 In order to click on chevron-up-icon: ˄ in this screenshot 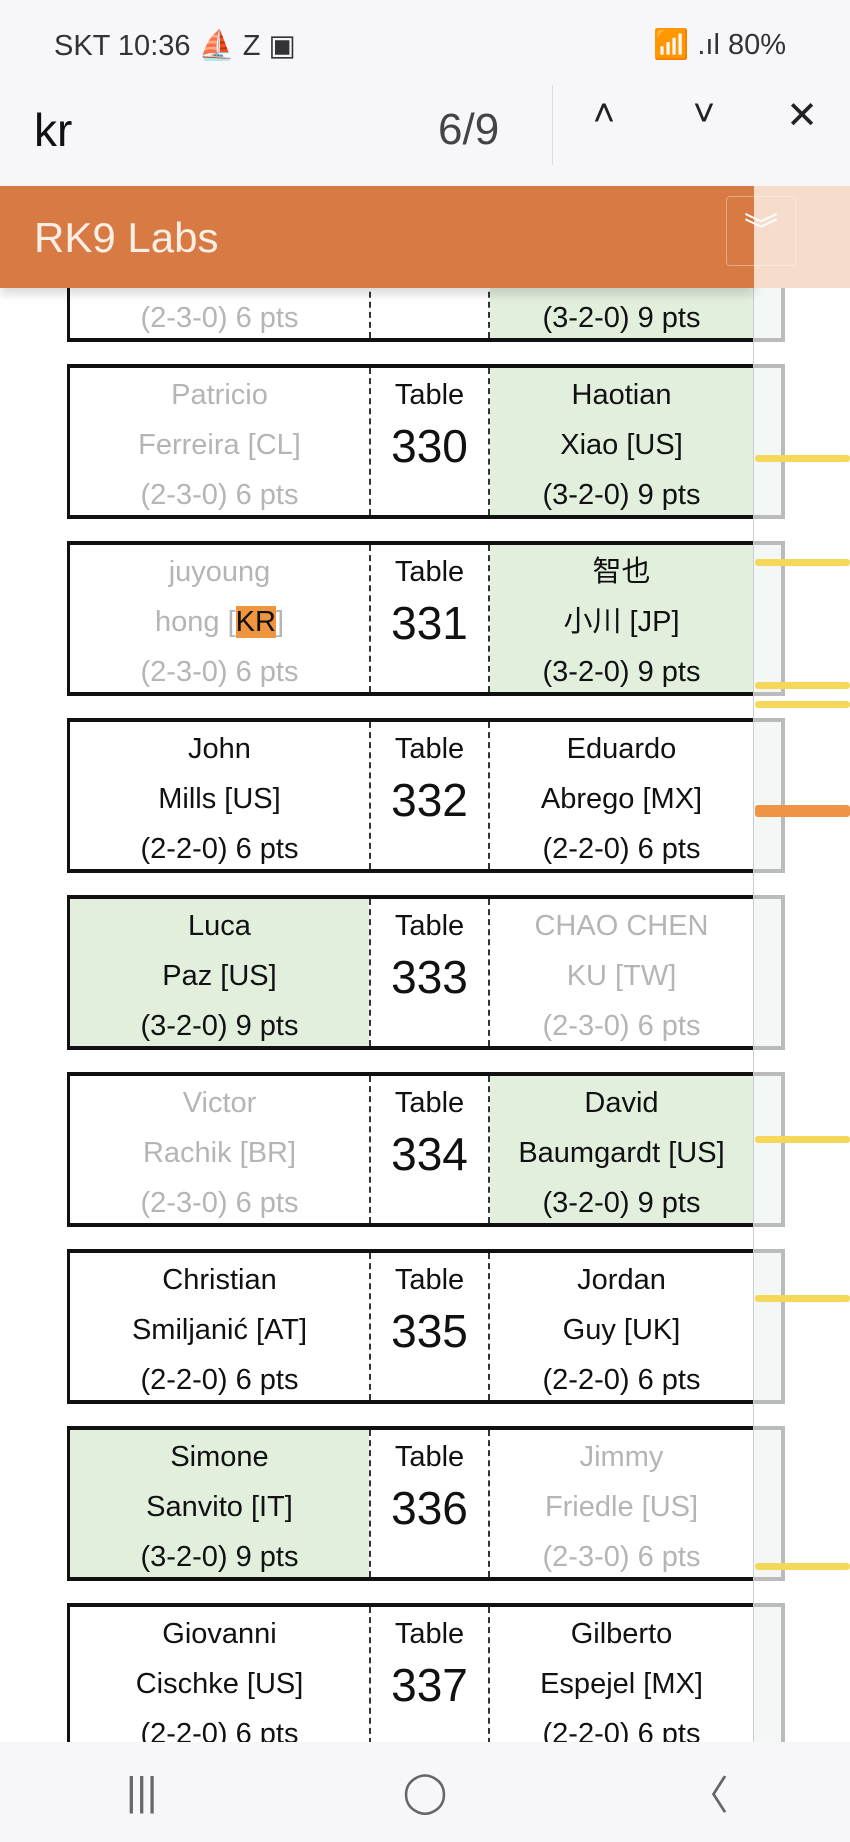, I will do `click(604, 114)`.